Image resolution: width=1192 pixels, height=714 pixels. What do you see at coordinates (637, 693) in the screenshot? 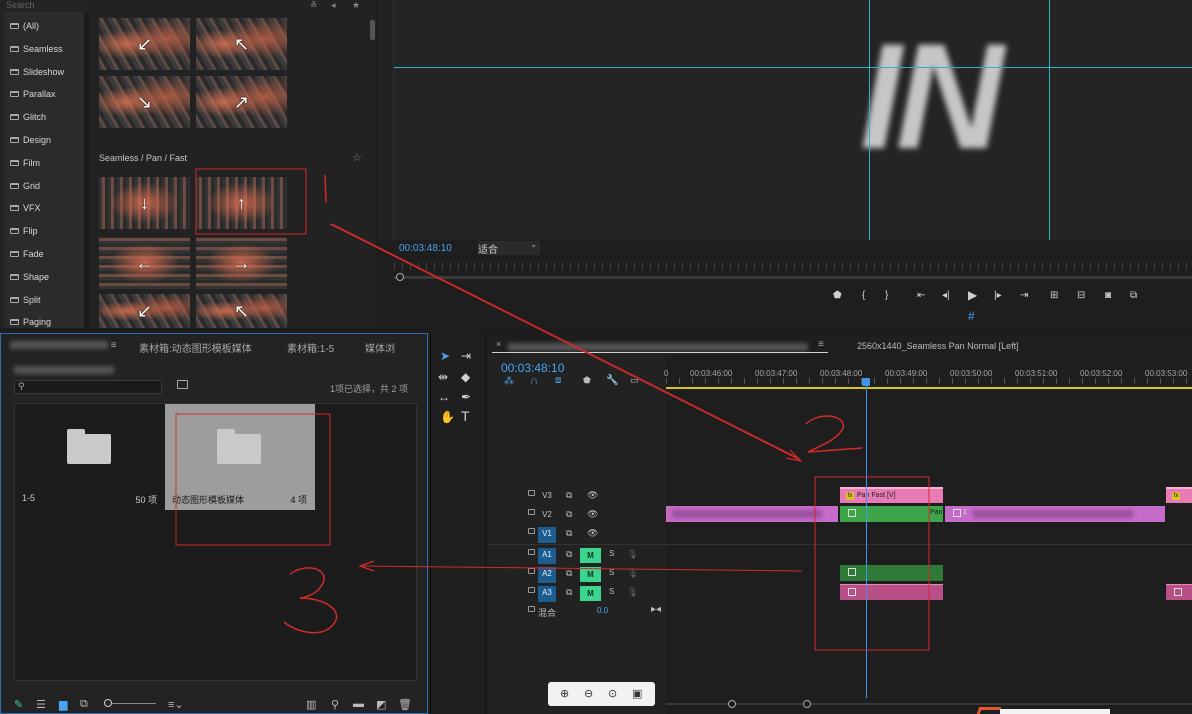
I see `zoom-frame-icon: ▣` at bounding box center [637, 693].